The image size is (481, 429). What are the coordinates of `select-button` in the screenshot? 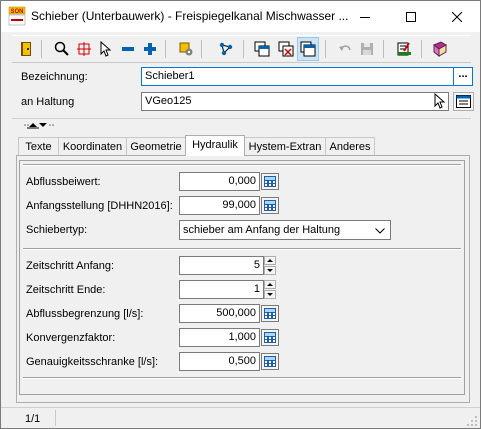 It's located at (106, 49).